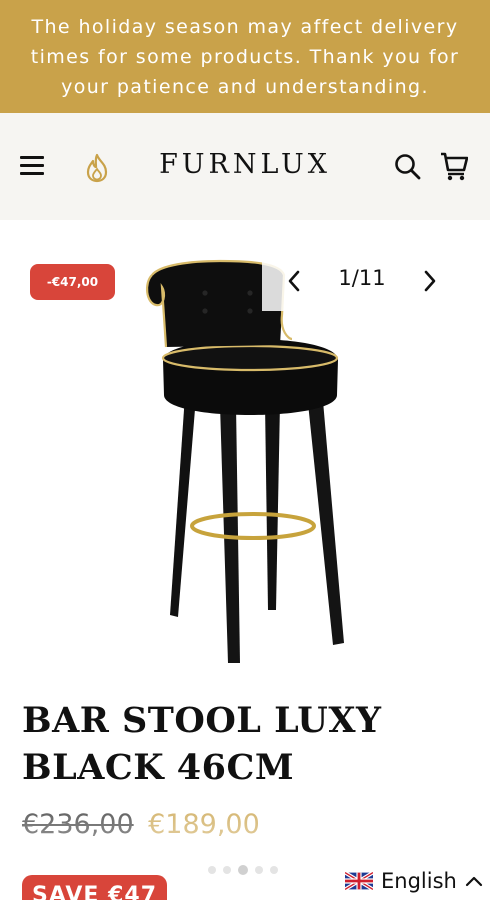  I want to click on menu-icon, so click(32, 166).